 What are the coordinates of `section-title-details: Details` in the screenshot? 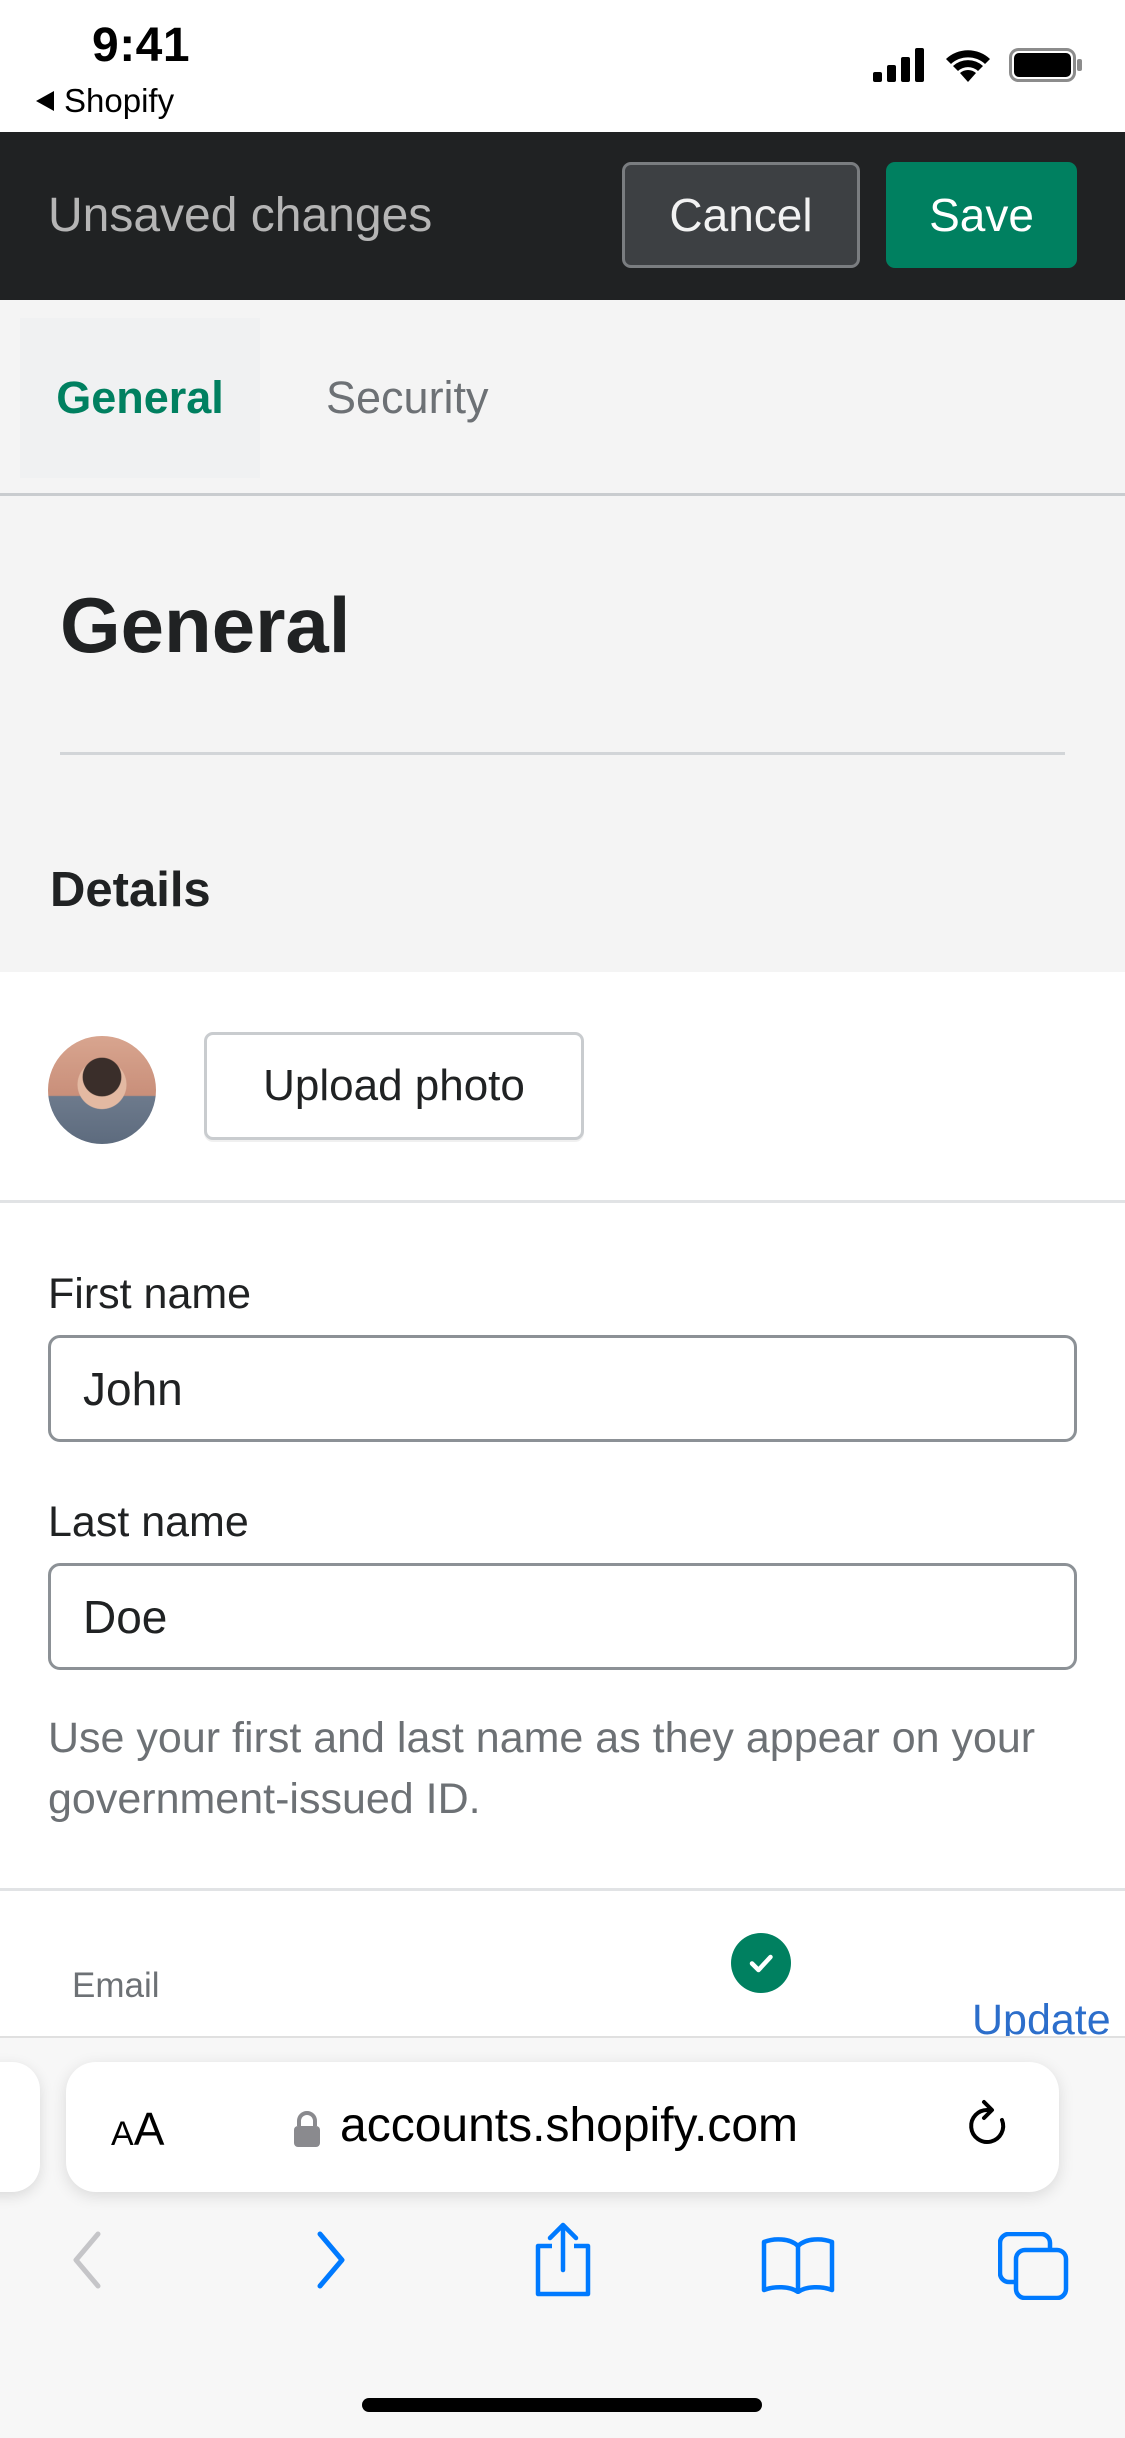 It's located at (130, 890).